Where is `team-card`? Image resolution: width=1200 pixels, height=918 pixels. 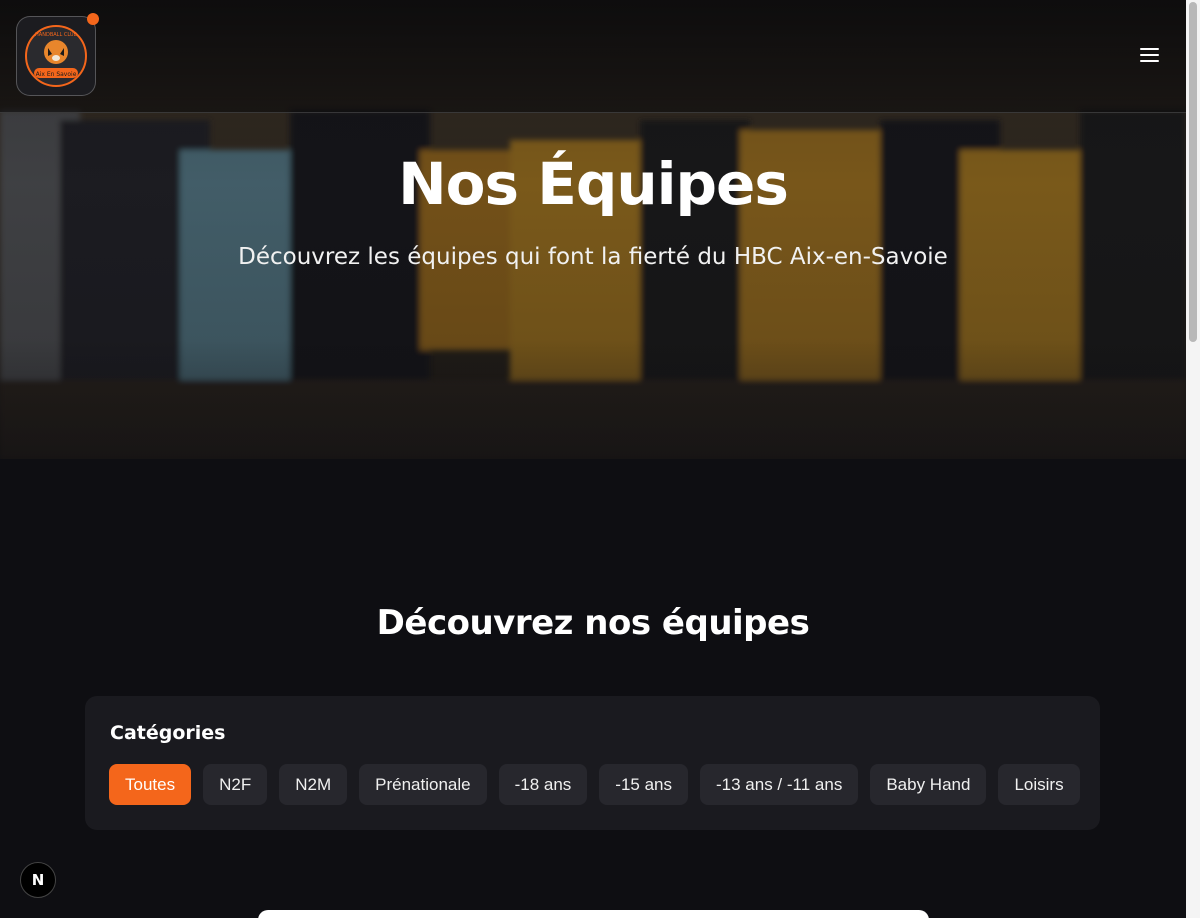 team-card is located at coordinates (593, 914).